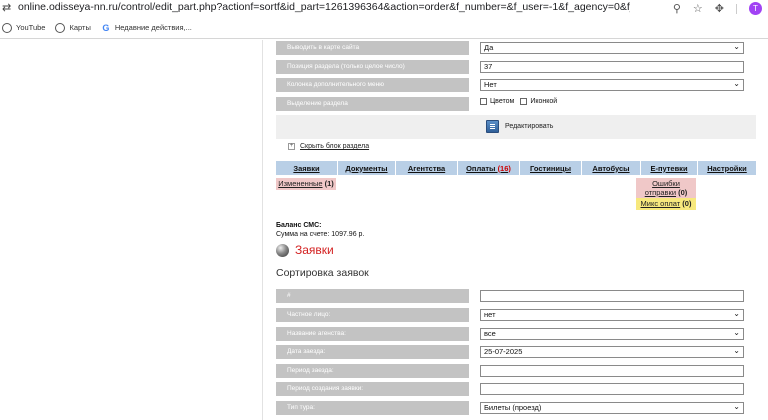 The image size is (768, 420). Describe the element at coordinates (372, 352) in the screenshot. I see `field-label: Дата заезда:` at that location.